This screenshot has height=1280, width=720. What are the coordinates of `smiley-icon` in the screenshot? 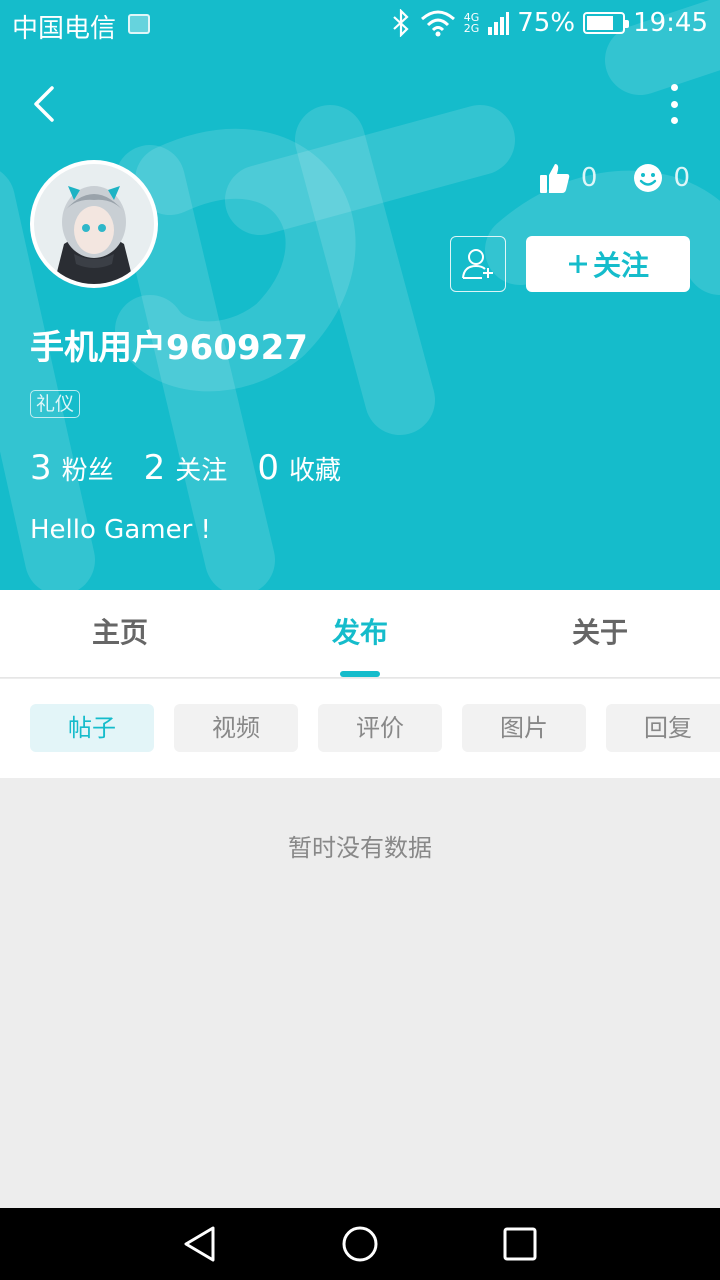 It's located at (648, 178).